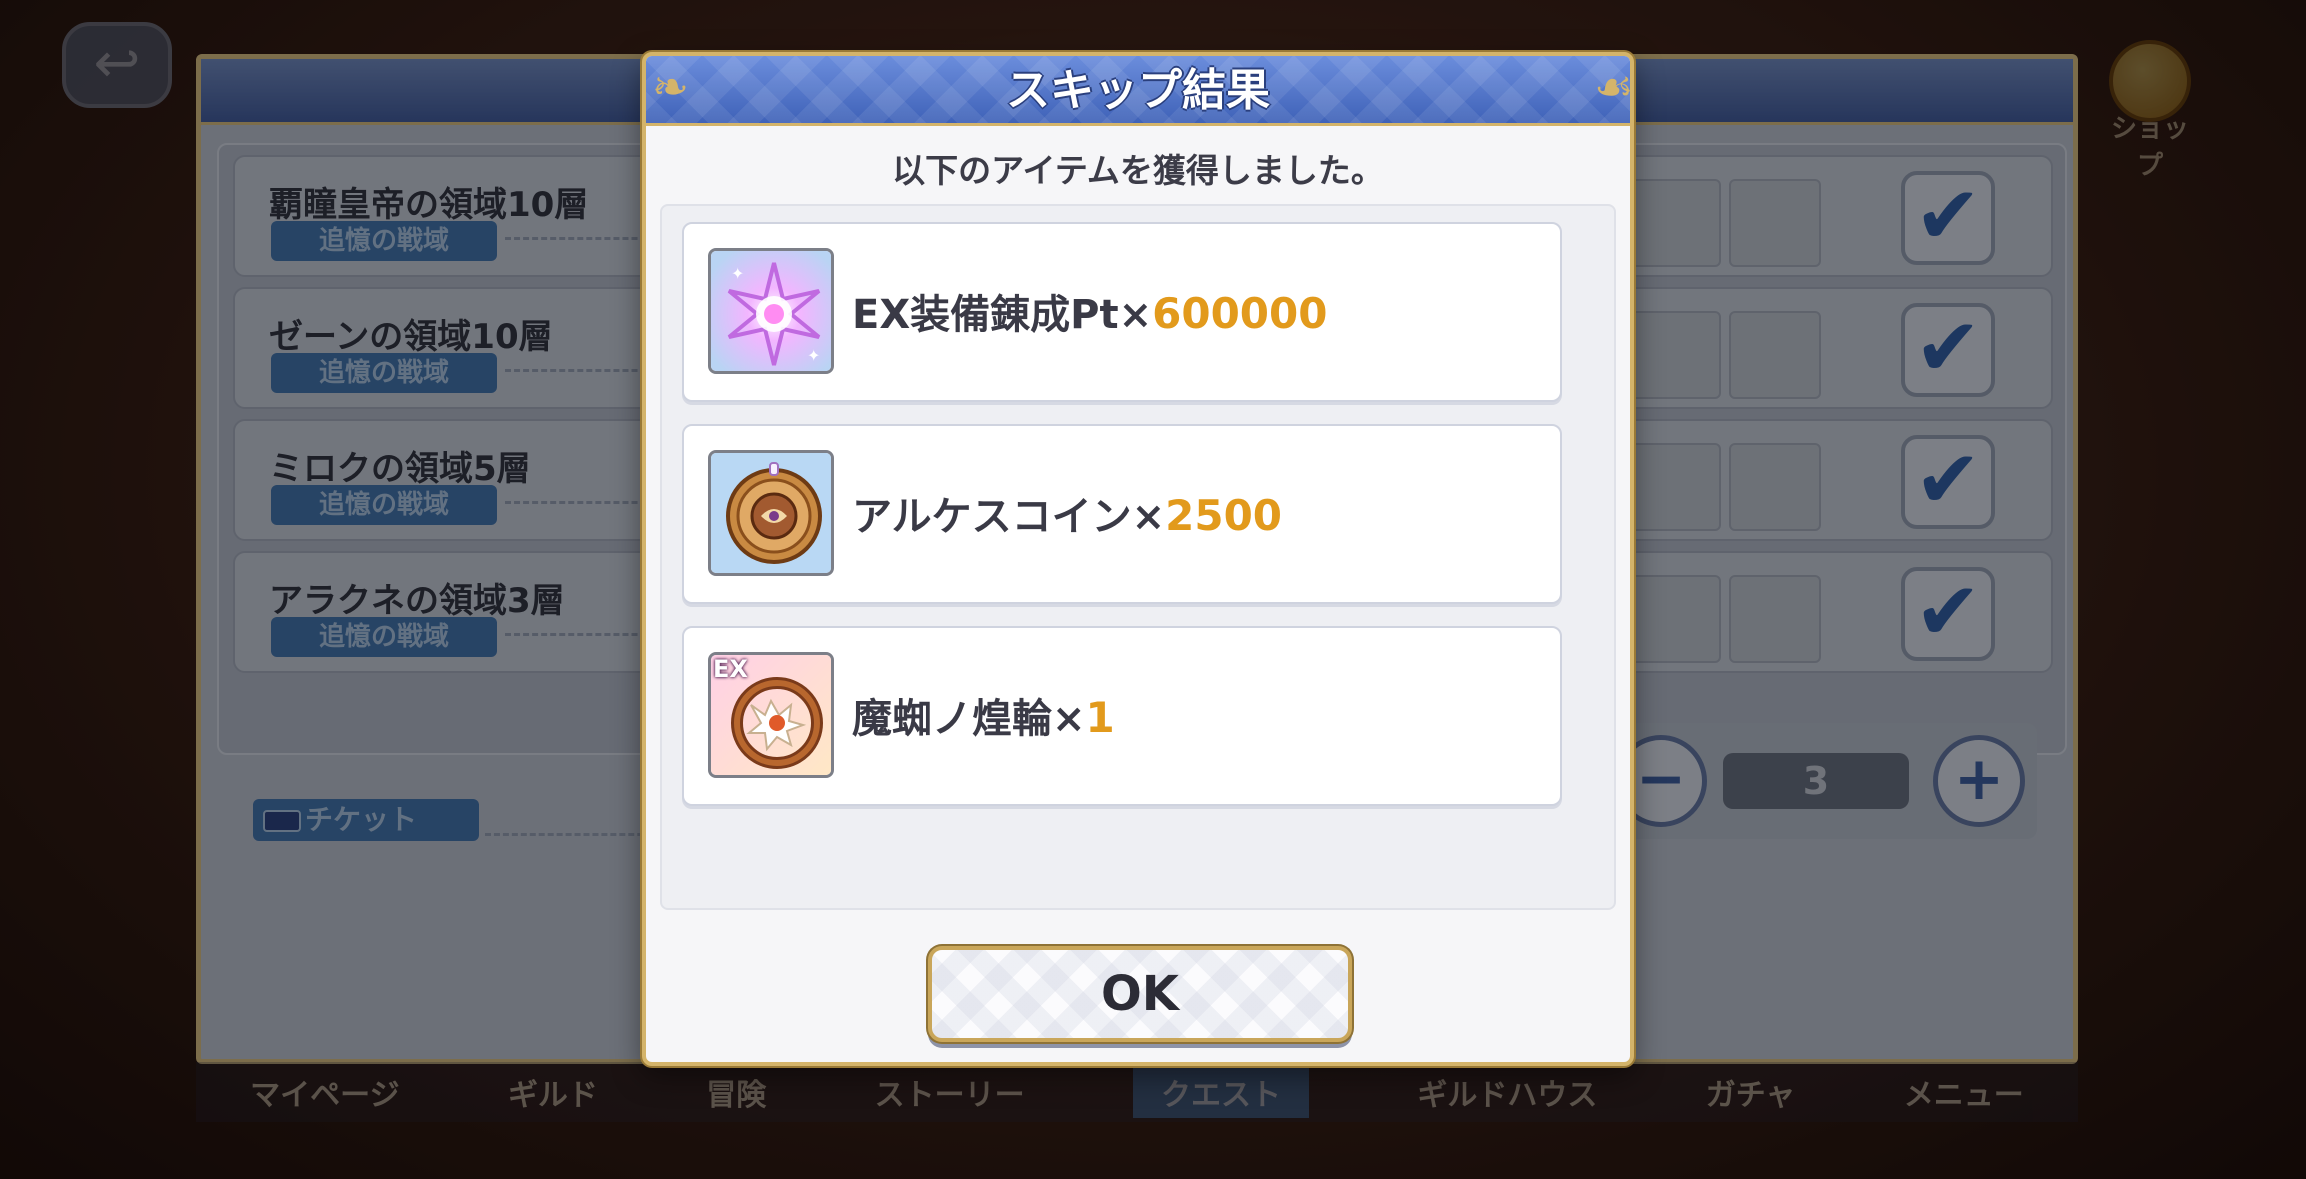 The width and height of the screenshot is (2306, 1179). Describe the element at coordinates (670, 87) in the screenshot. I see `corner-ornament-icon: ❧` at that location.